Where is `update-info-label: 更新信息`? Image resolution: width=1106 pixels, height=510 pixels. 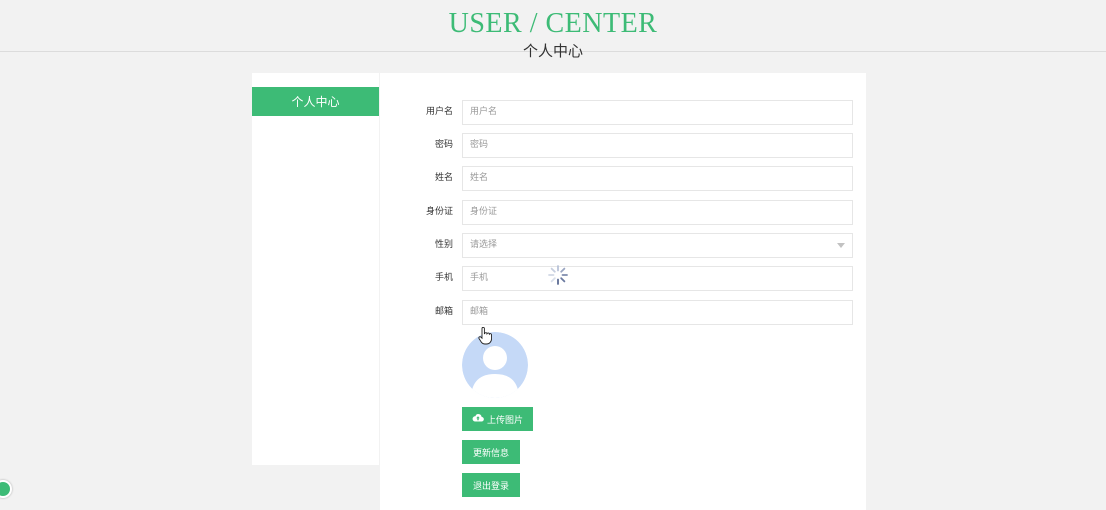
update-info-label: 更新信息 is located at coordinates (490, 453).